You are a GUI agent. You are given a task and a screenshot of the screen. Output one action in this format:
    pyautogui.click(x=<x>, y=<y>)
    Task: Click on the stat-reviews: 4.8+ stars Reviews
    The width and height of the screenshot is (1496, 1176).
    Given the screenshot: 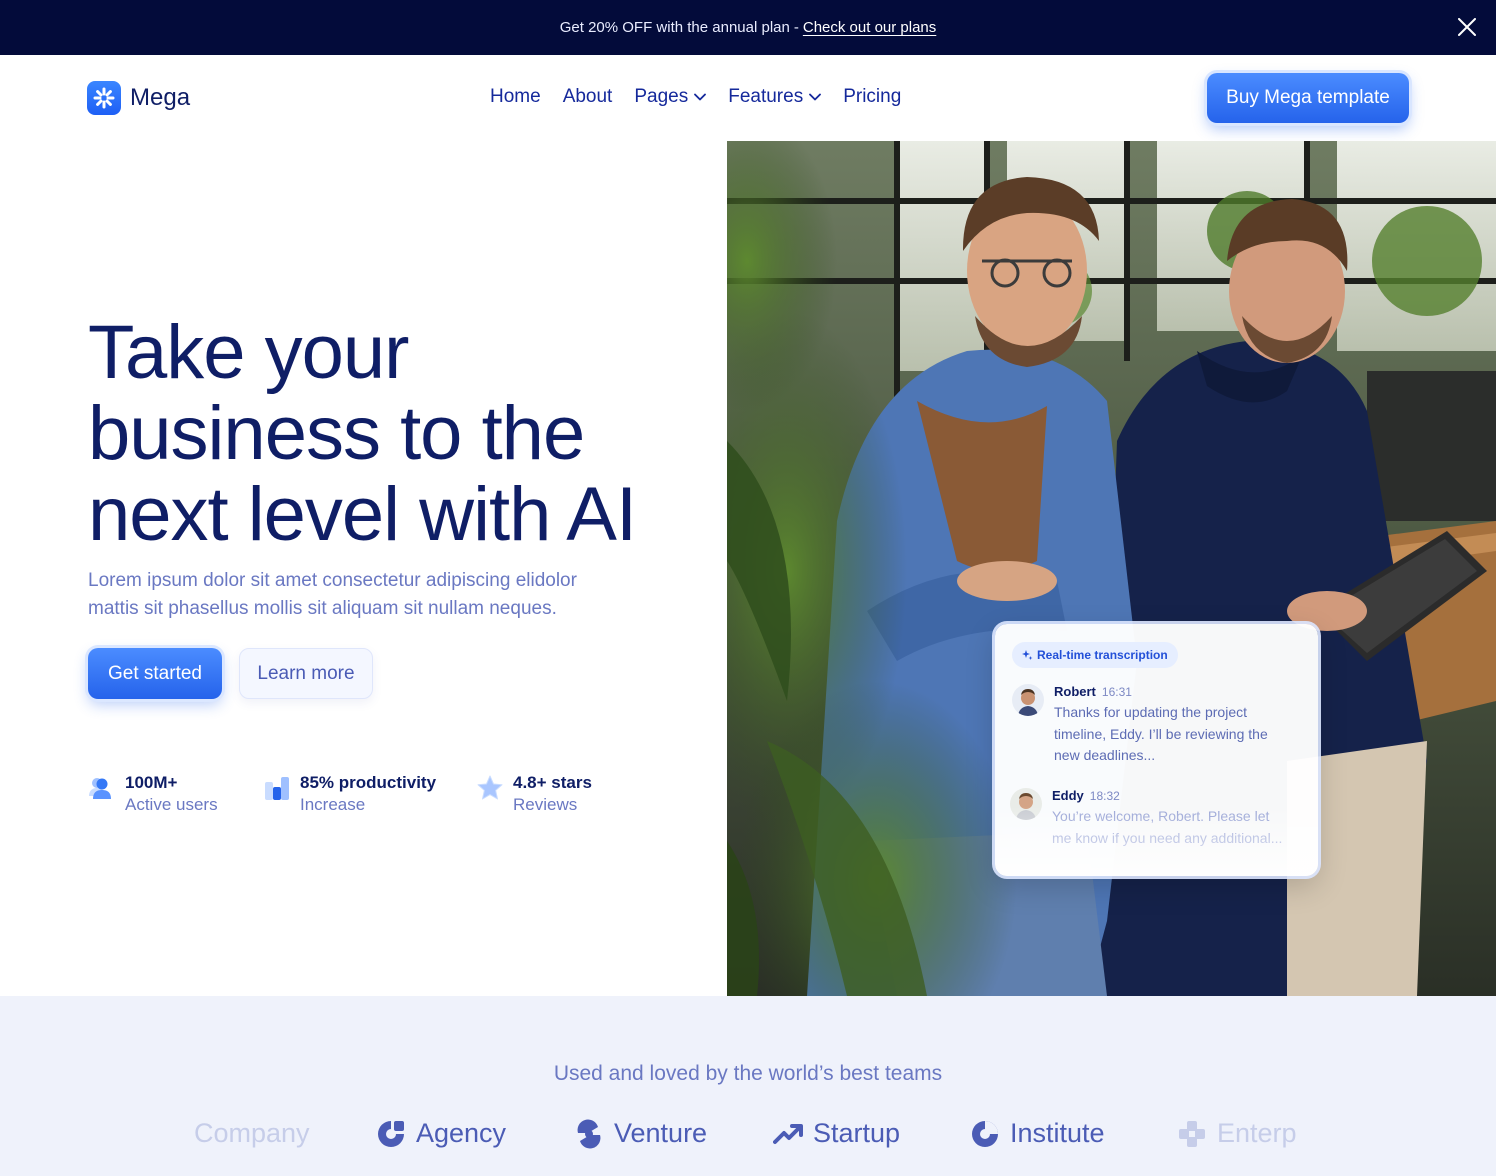 What is the action you would take?
    pyautogui.click(x=534, y=794)
    